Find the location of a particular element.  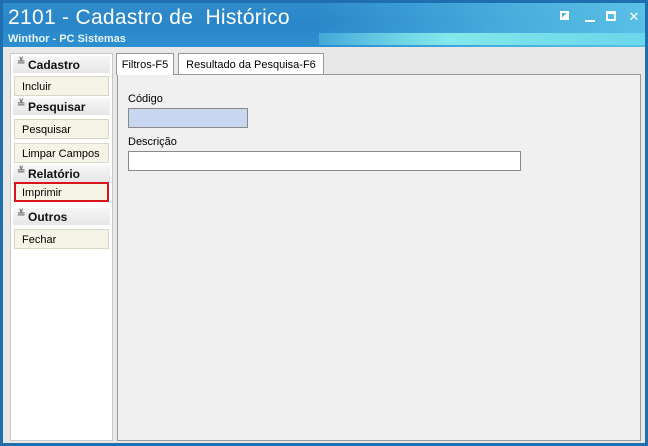

tab-filtros: Filtros-F5 is located at coordinates (145, 64).